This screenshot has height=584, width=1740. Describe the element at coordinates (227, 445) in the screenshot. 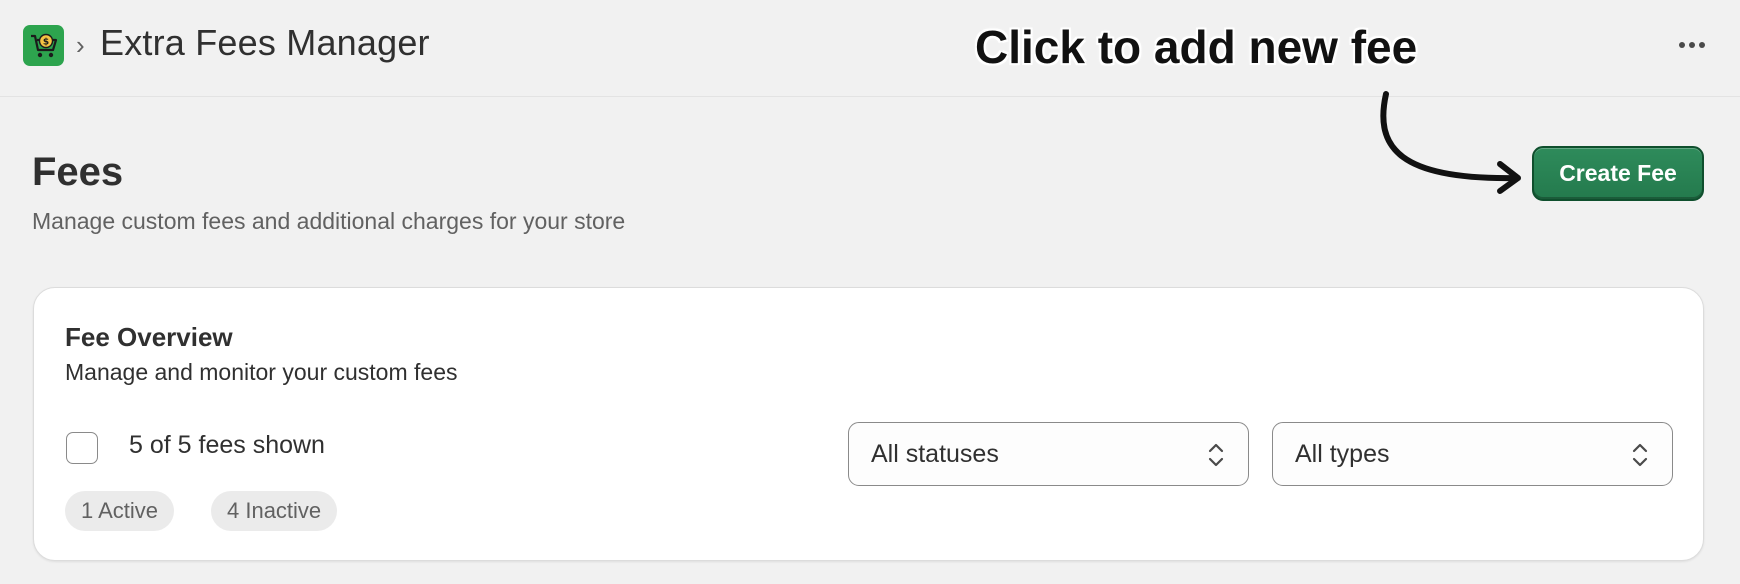

I see `fees-count-text: 5 of 5 fees shown` at that location.